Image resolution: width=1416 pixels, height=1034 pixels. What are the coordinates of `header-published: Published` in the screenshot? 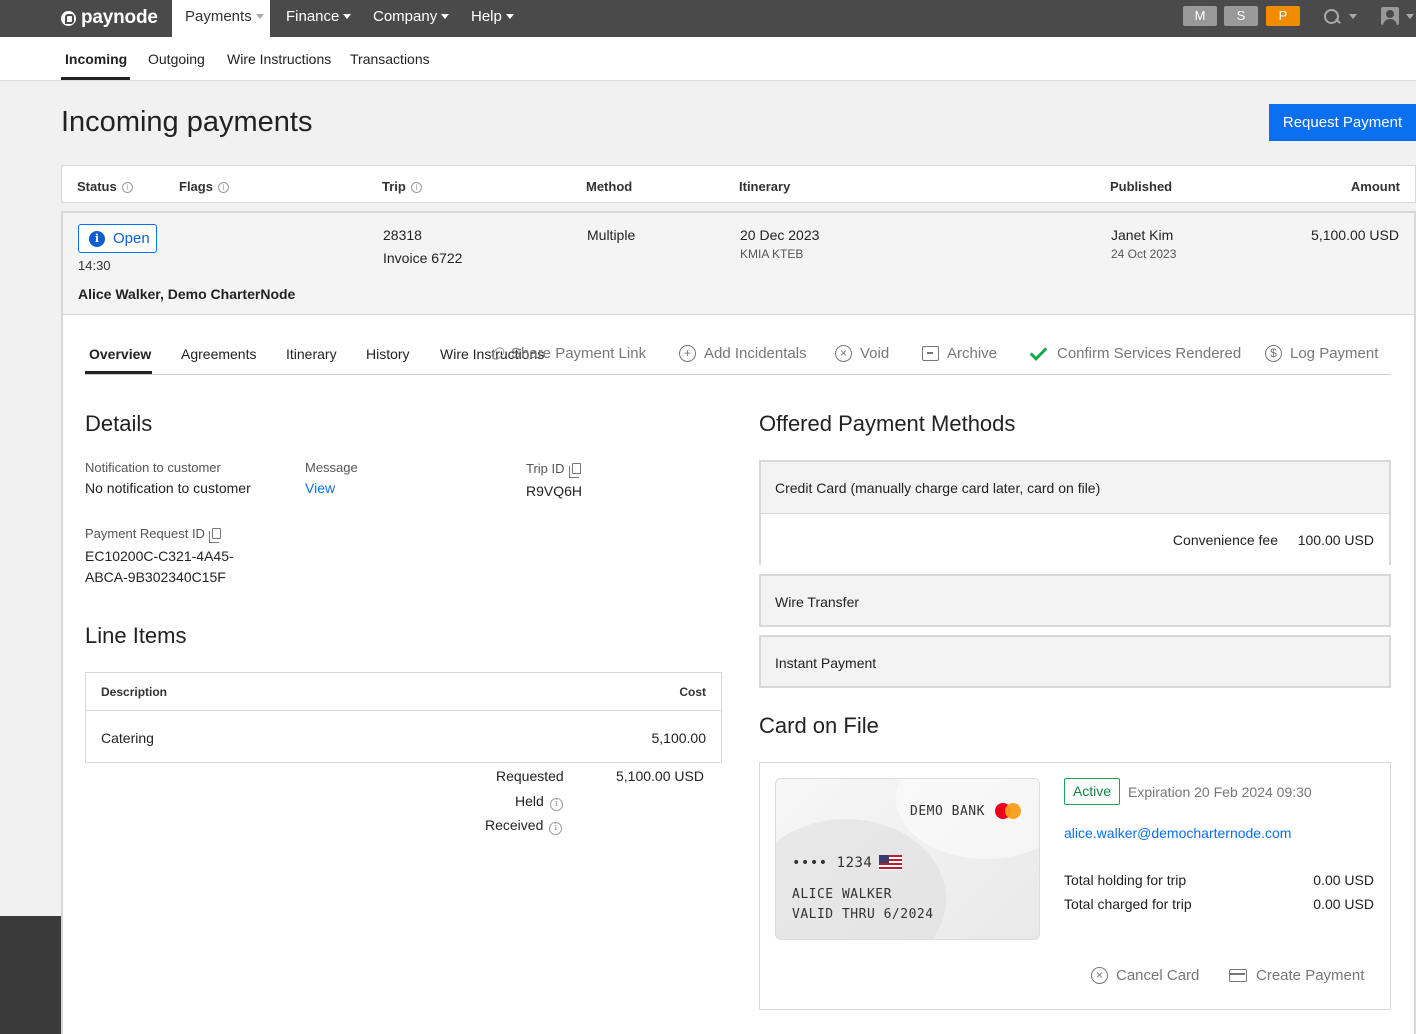 It's located at (1141, 186).